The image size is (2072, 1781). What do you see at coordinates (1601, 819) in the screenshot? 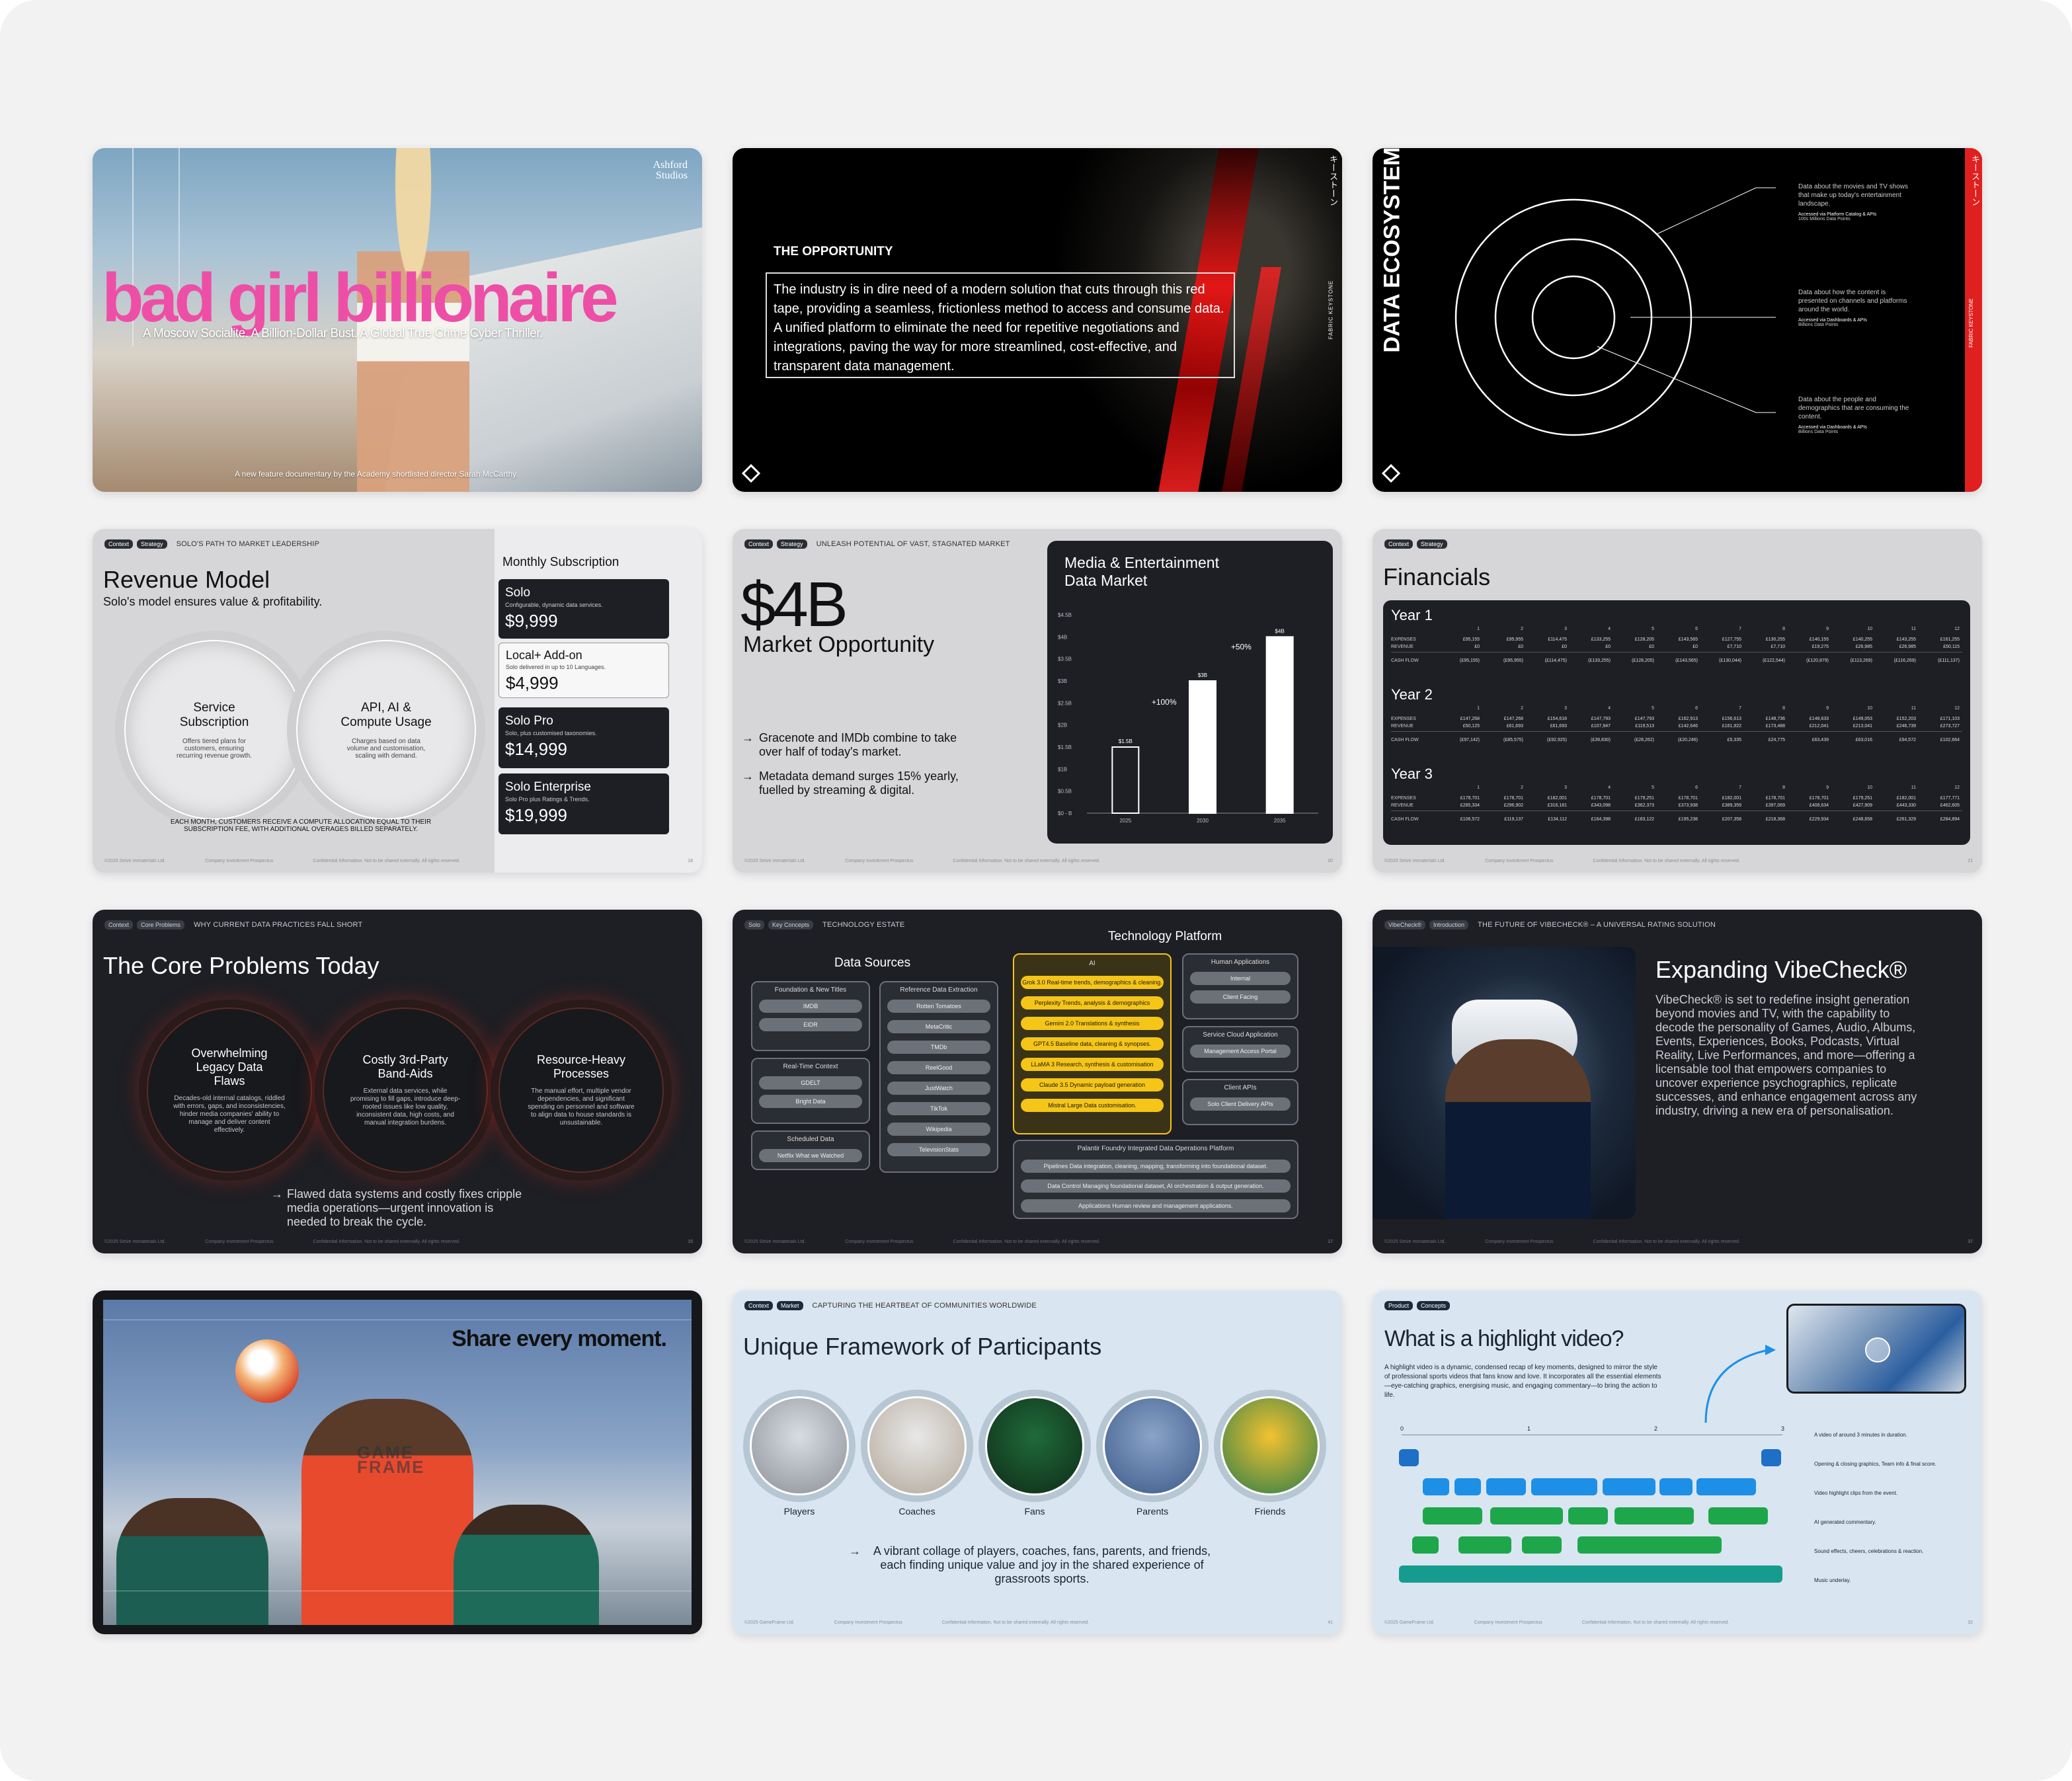
I see `table-cell: £164,398` at bounding box center [1601, 819].